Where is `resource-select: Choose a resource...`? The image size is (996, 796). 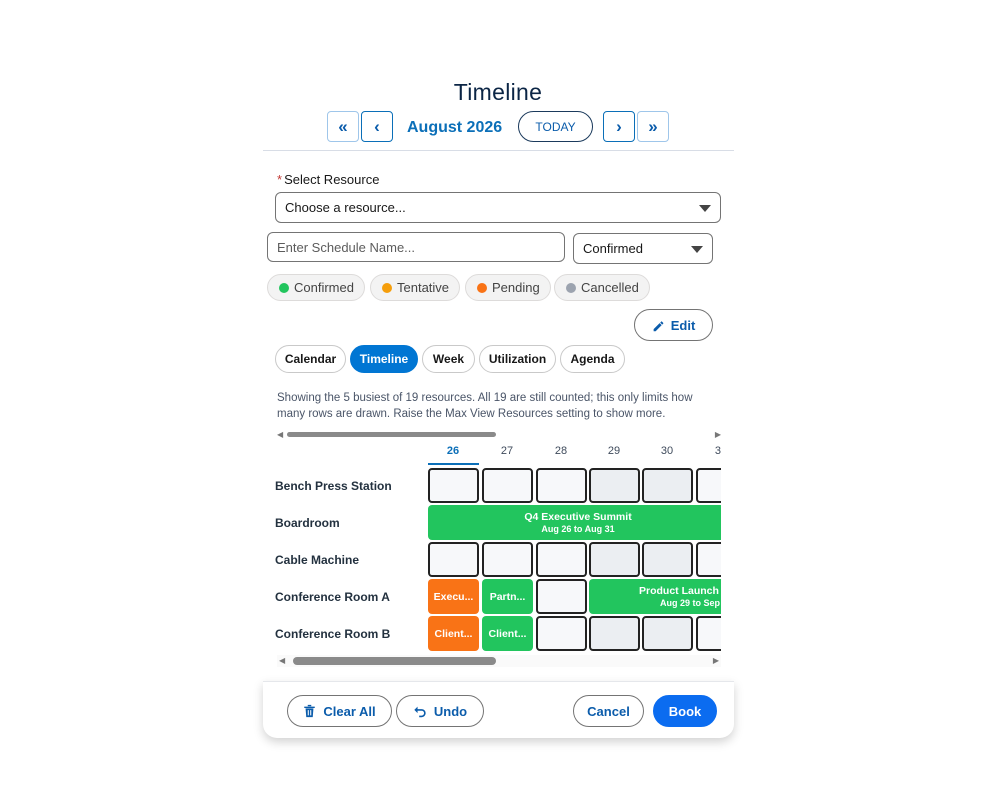 resource-select: Choose a resource... is located at coordinates (498, 207).